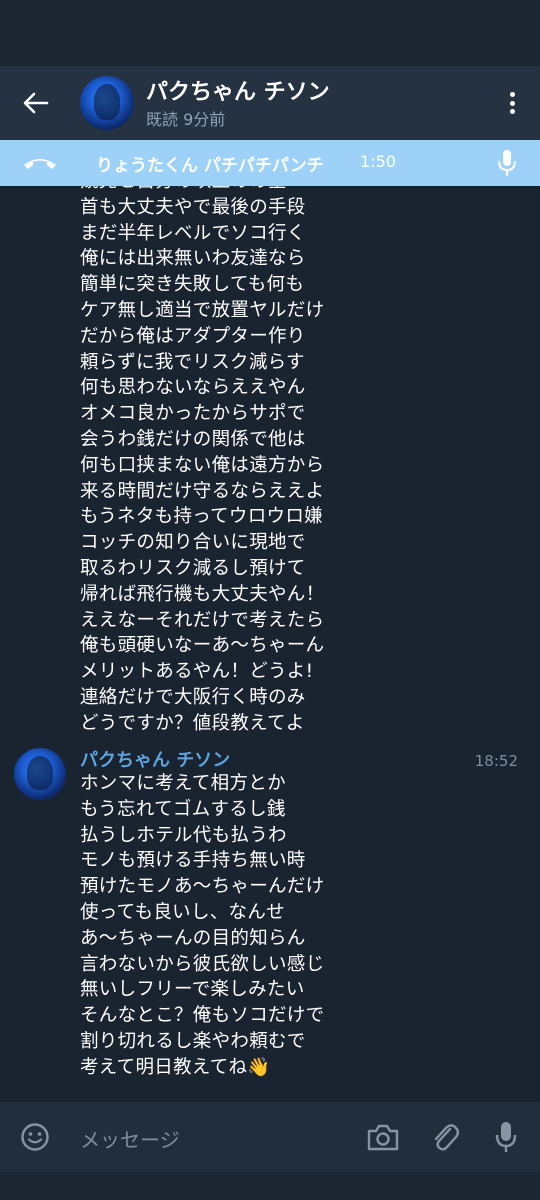 The image size is (540, 1200). Describe the element at coordinates (40, 163) in the screenshot. I see `hang-up-icon` at that location.